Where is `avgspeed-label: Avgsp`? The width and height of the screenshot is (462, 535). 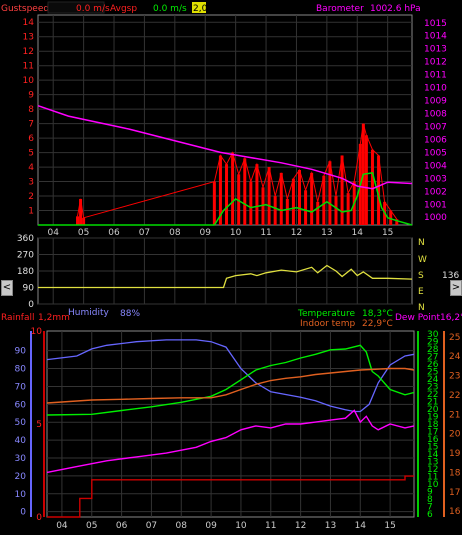
avgspeed-label: Avgsp is located at coordinates (123, 9).